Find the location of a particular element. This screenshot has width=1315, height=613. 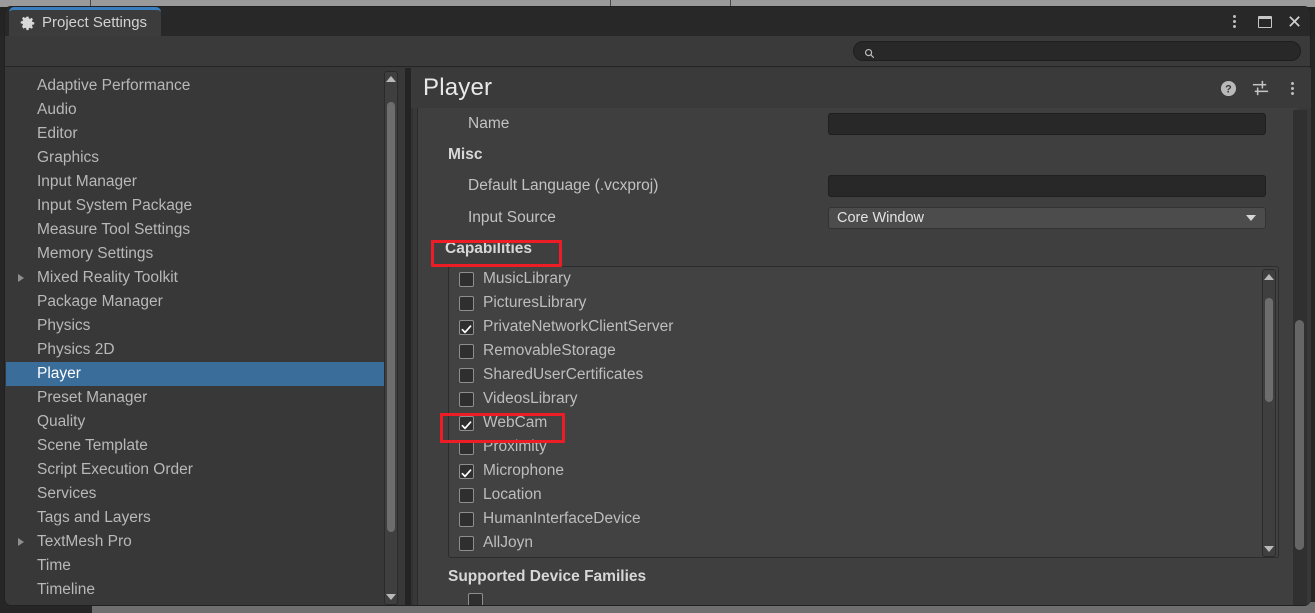

capability-item: BlockedChatM is located at coordinates (854, 556).